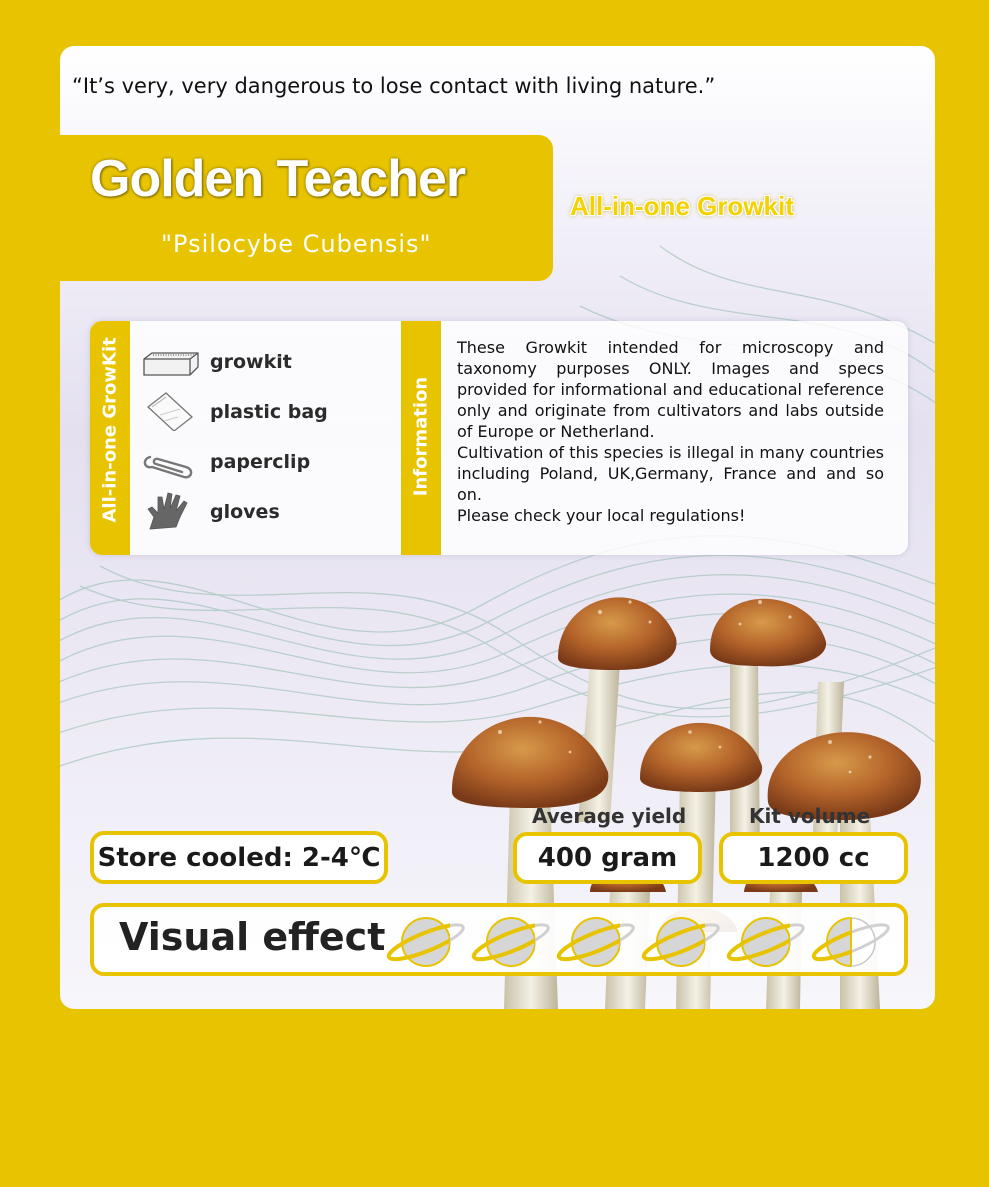 This screenshot has width=989, height=1187. I want to click on info-heading: Information, so click(421, 436).